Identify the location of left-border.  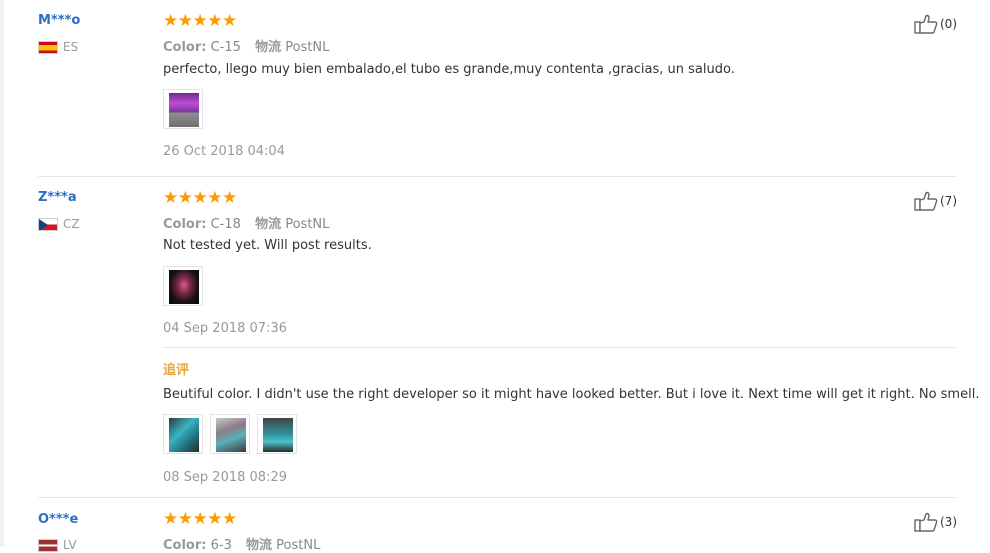
(2, 273).